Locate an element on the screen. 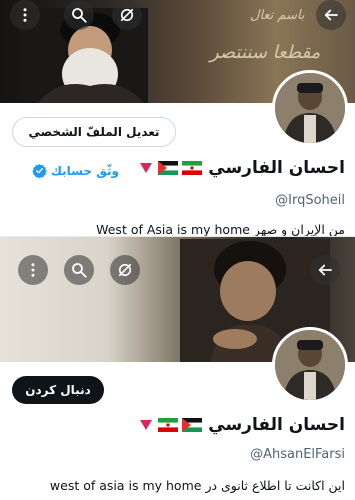 Image resolution: width=355 pixels, height=500 pixels. calligraphy-line2: مقطعا سننتصر is located at coordinates (265, 52).